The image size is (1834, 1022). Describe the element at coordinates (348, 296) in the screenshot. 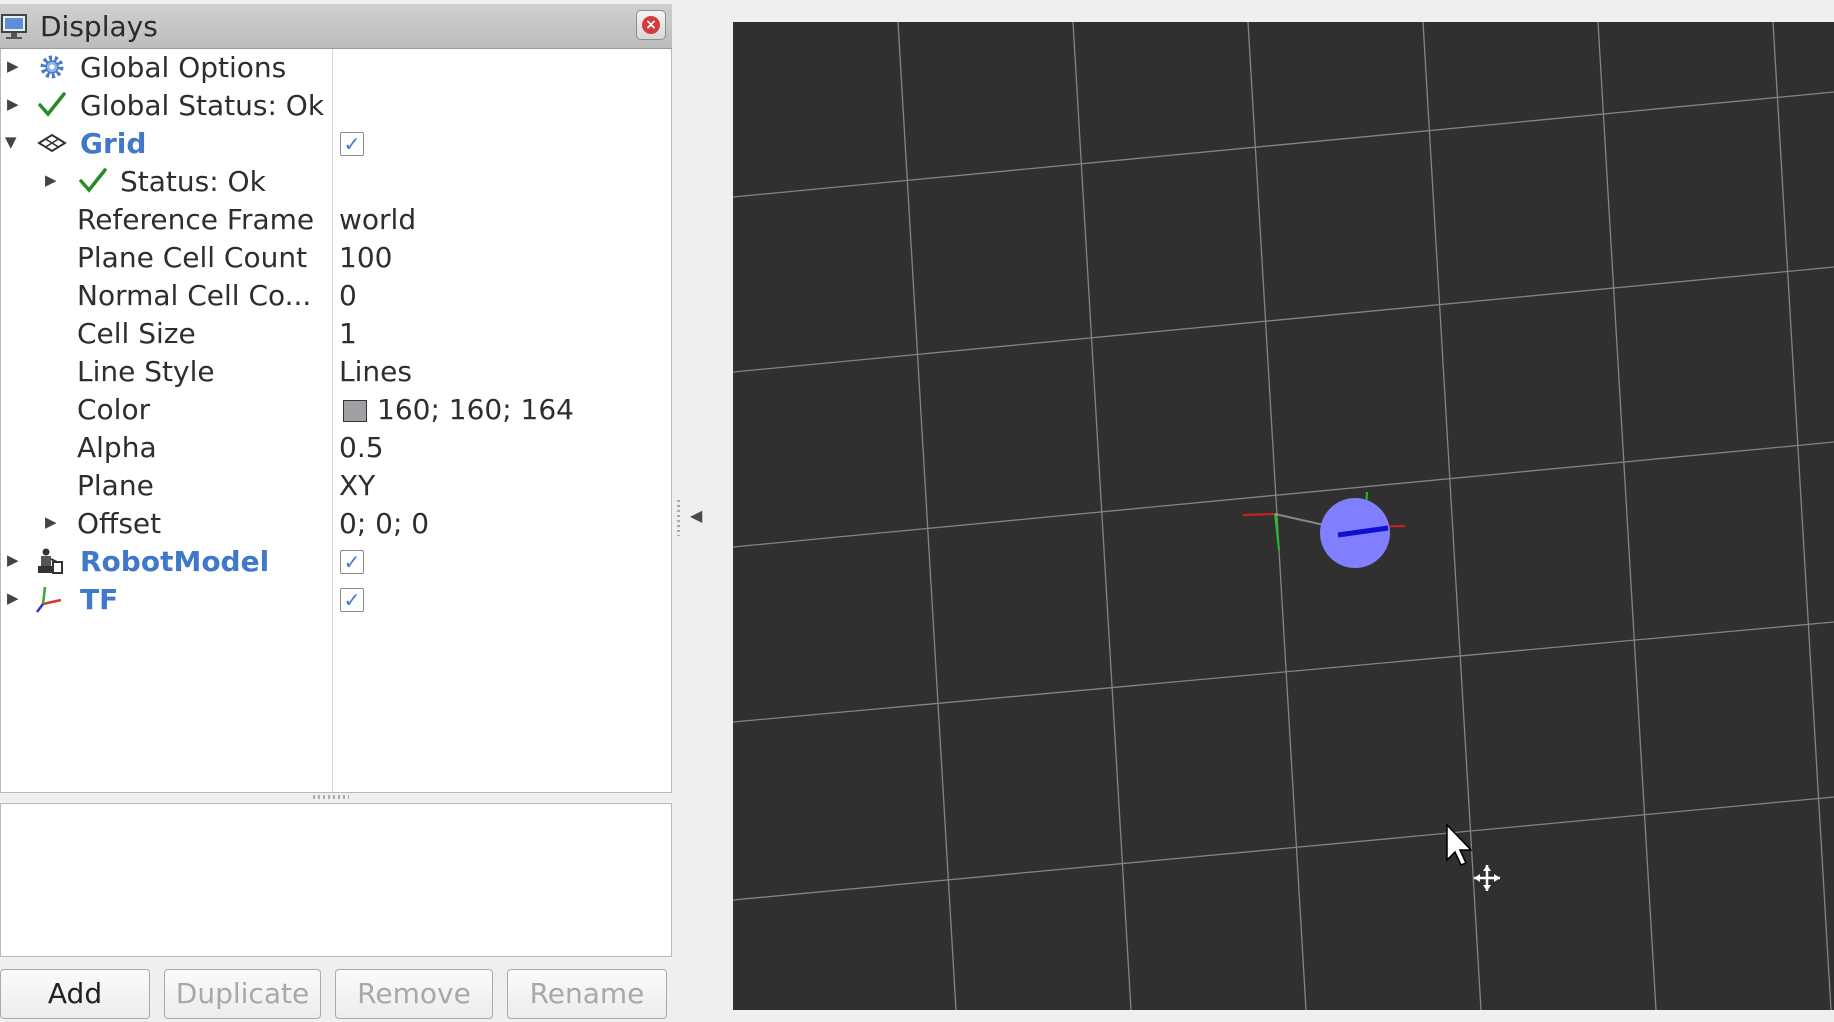

I see `property-value: 0` at that location.